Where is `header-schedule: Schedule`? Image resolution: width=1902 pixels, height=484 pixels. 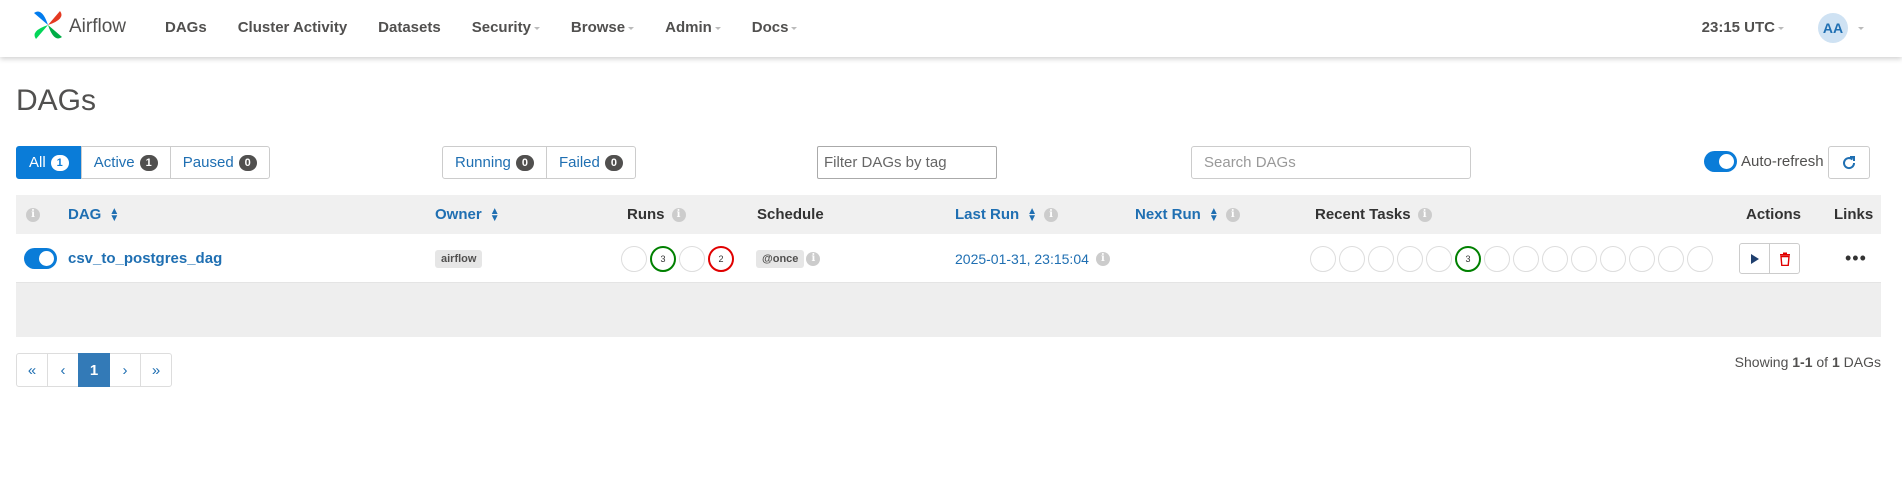 header-schedule: Schedule is located at coordinates (790, 214).